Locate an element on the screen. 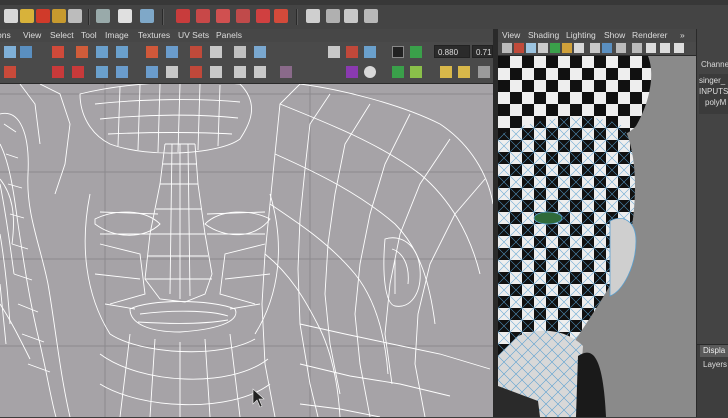  uv-unfold-icon is located at coordinates (172, 52).